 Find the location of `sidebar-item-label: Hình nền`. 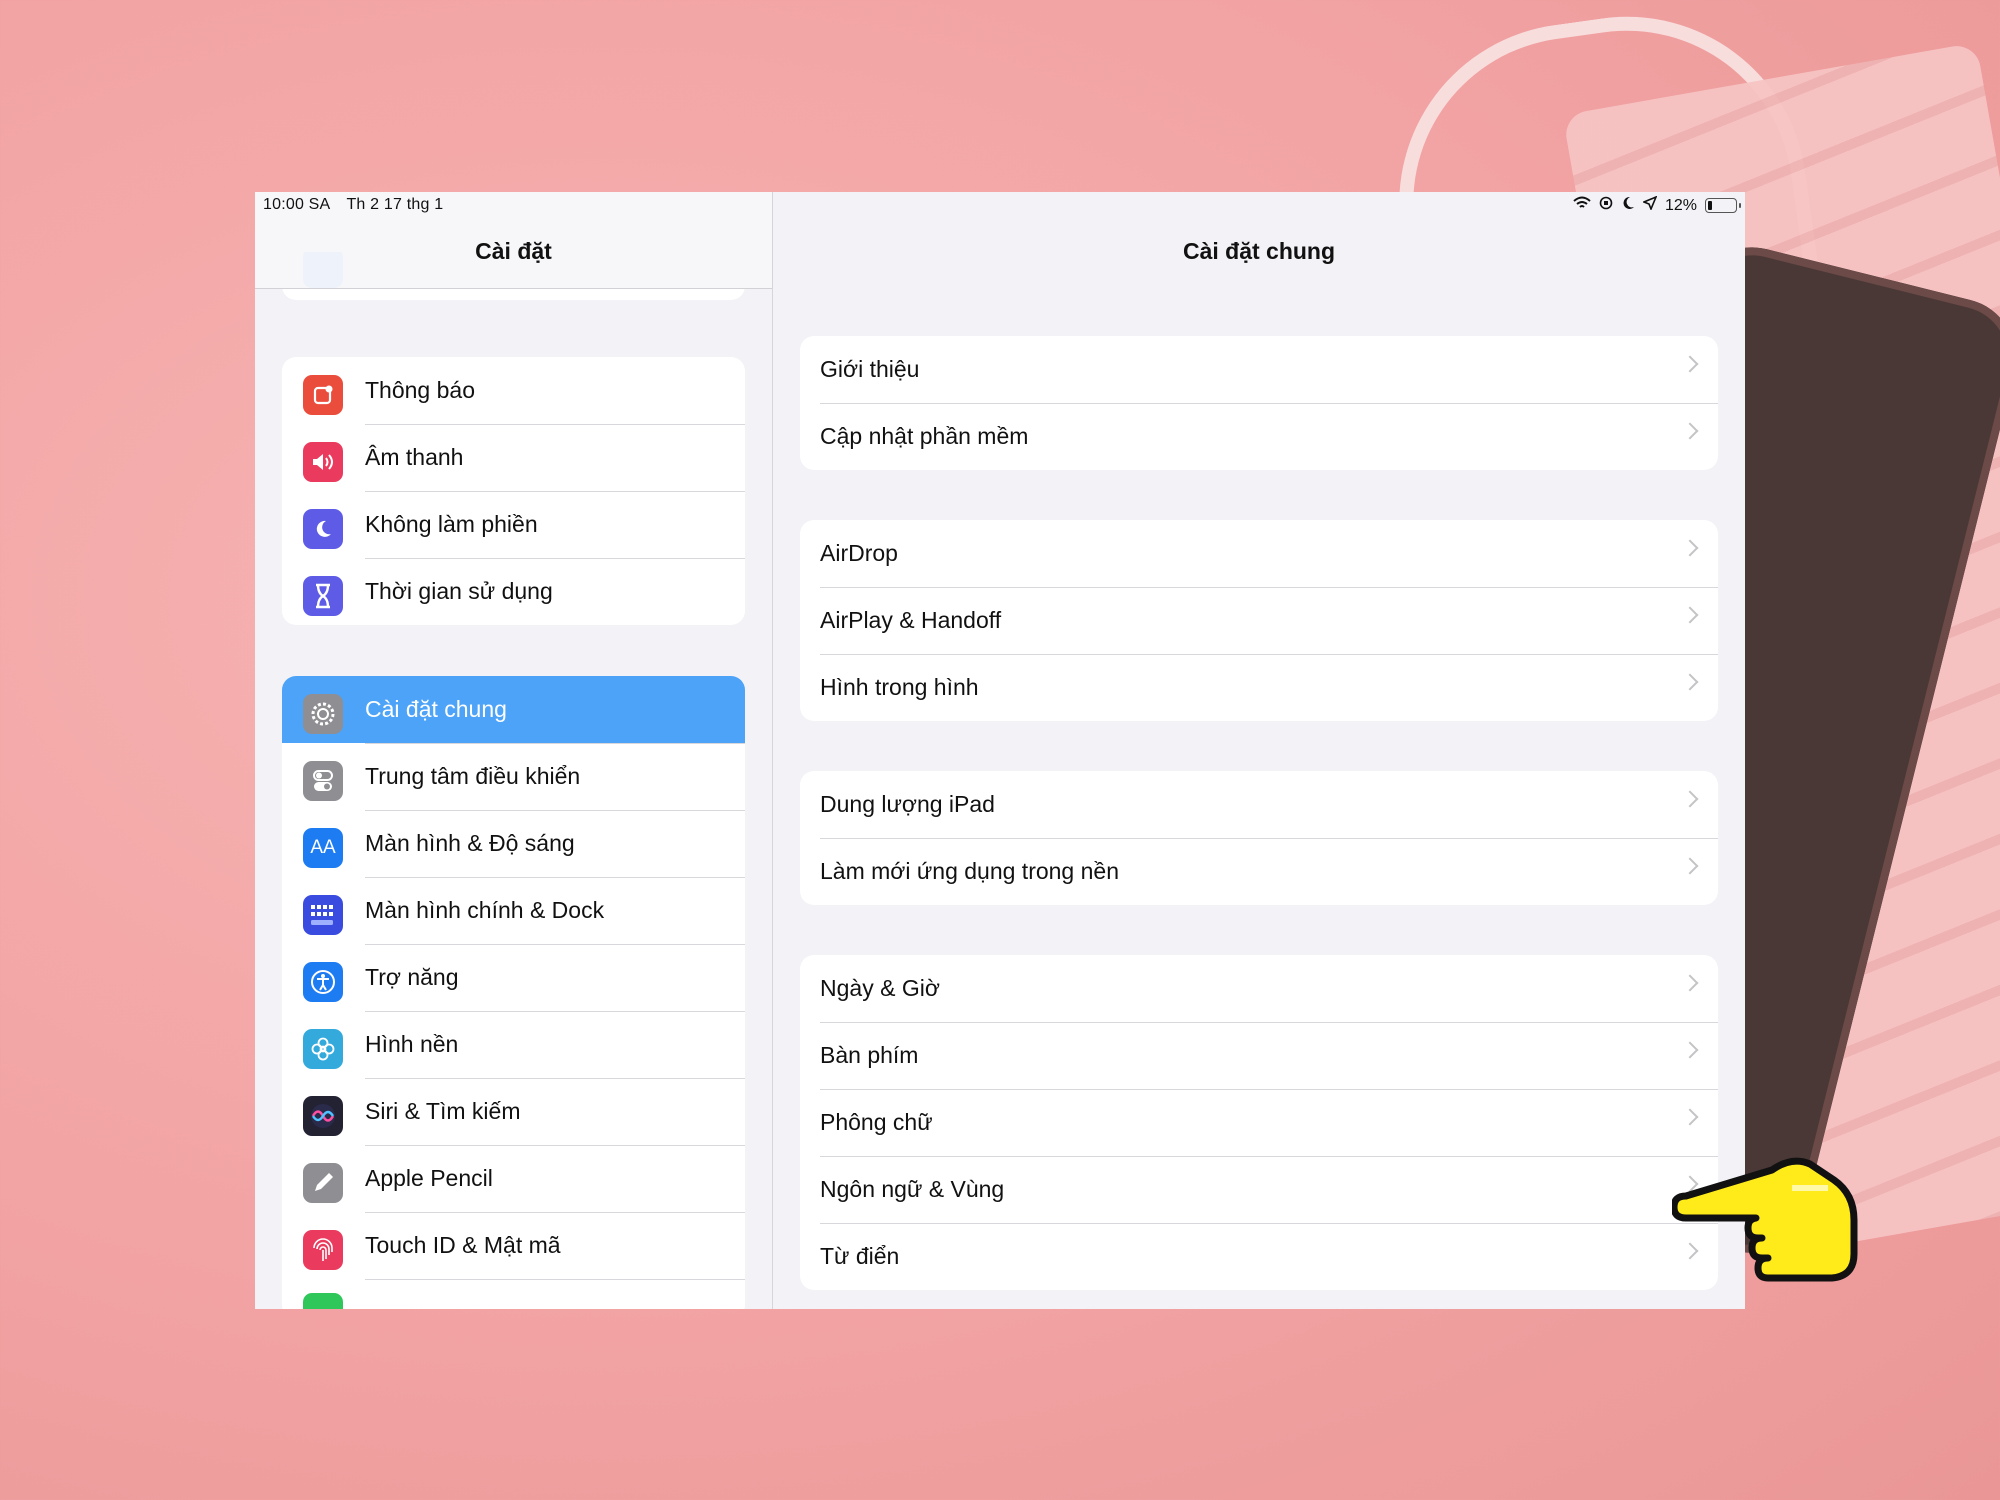

sidebar-item-label: Hình nền is located at coordinates (412, 1044).